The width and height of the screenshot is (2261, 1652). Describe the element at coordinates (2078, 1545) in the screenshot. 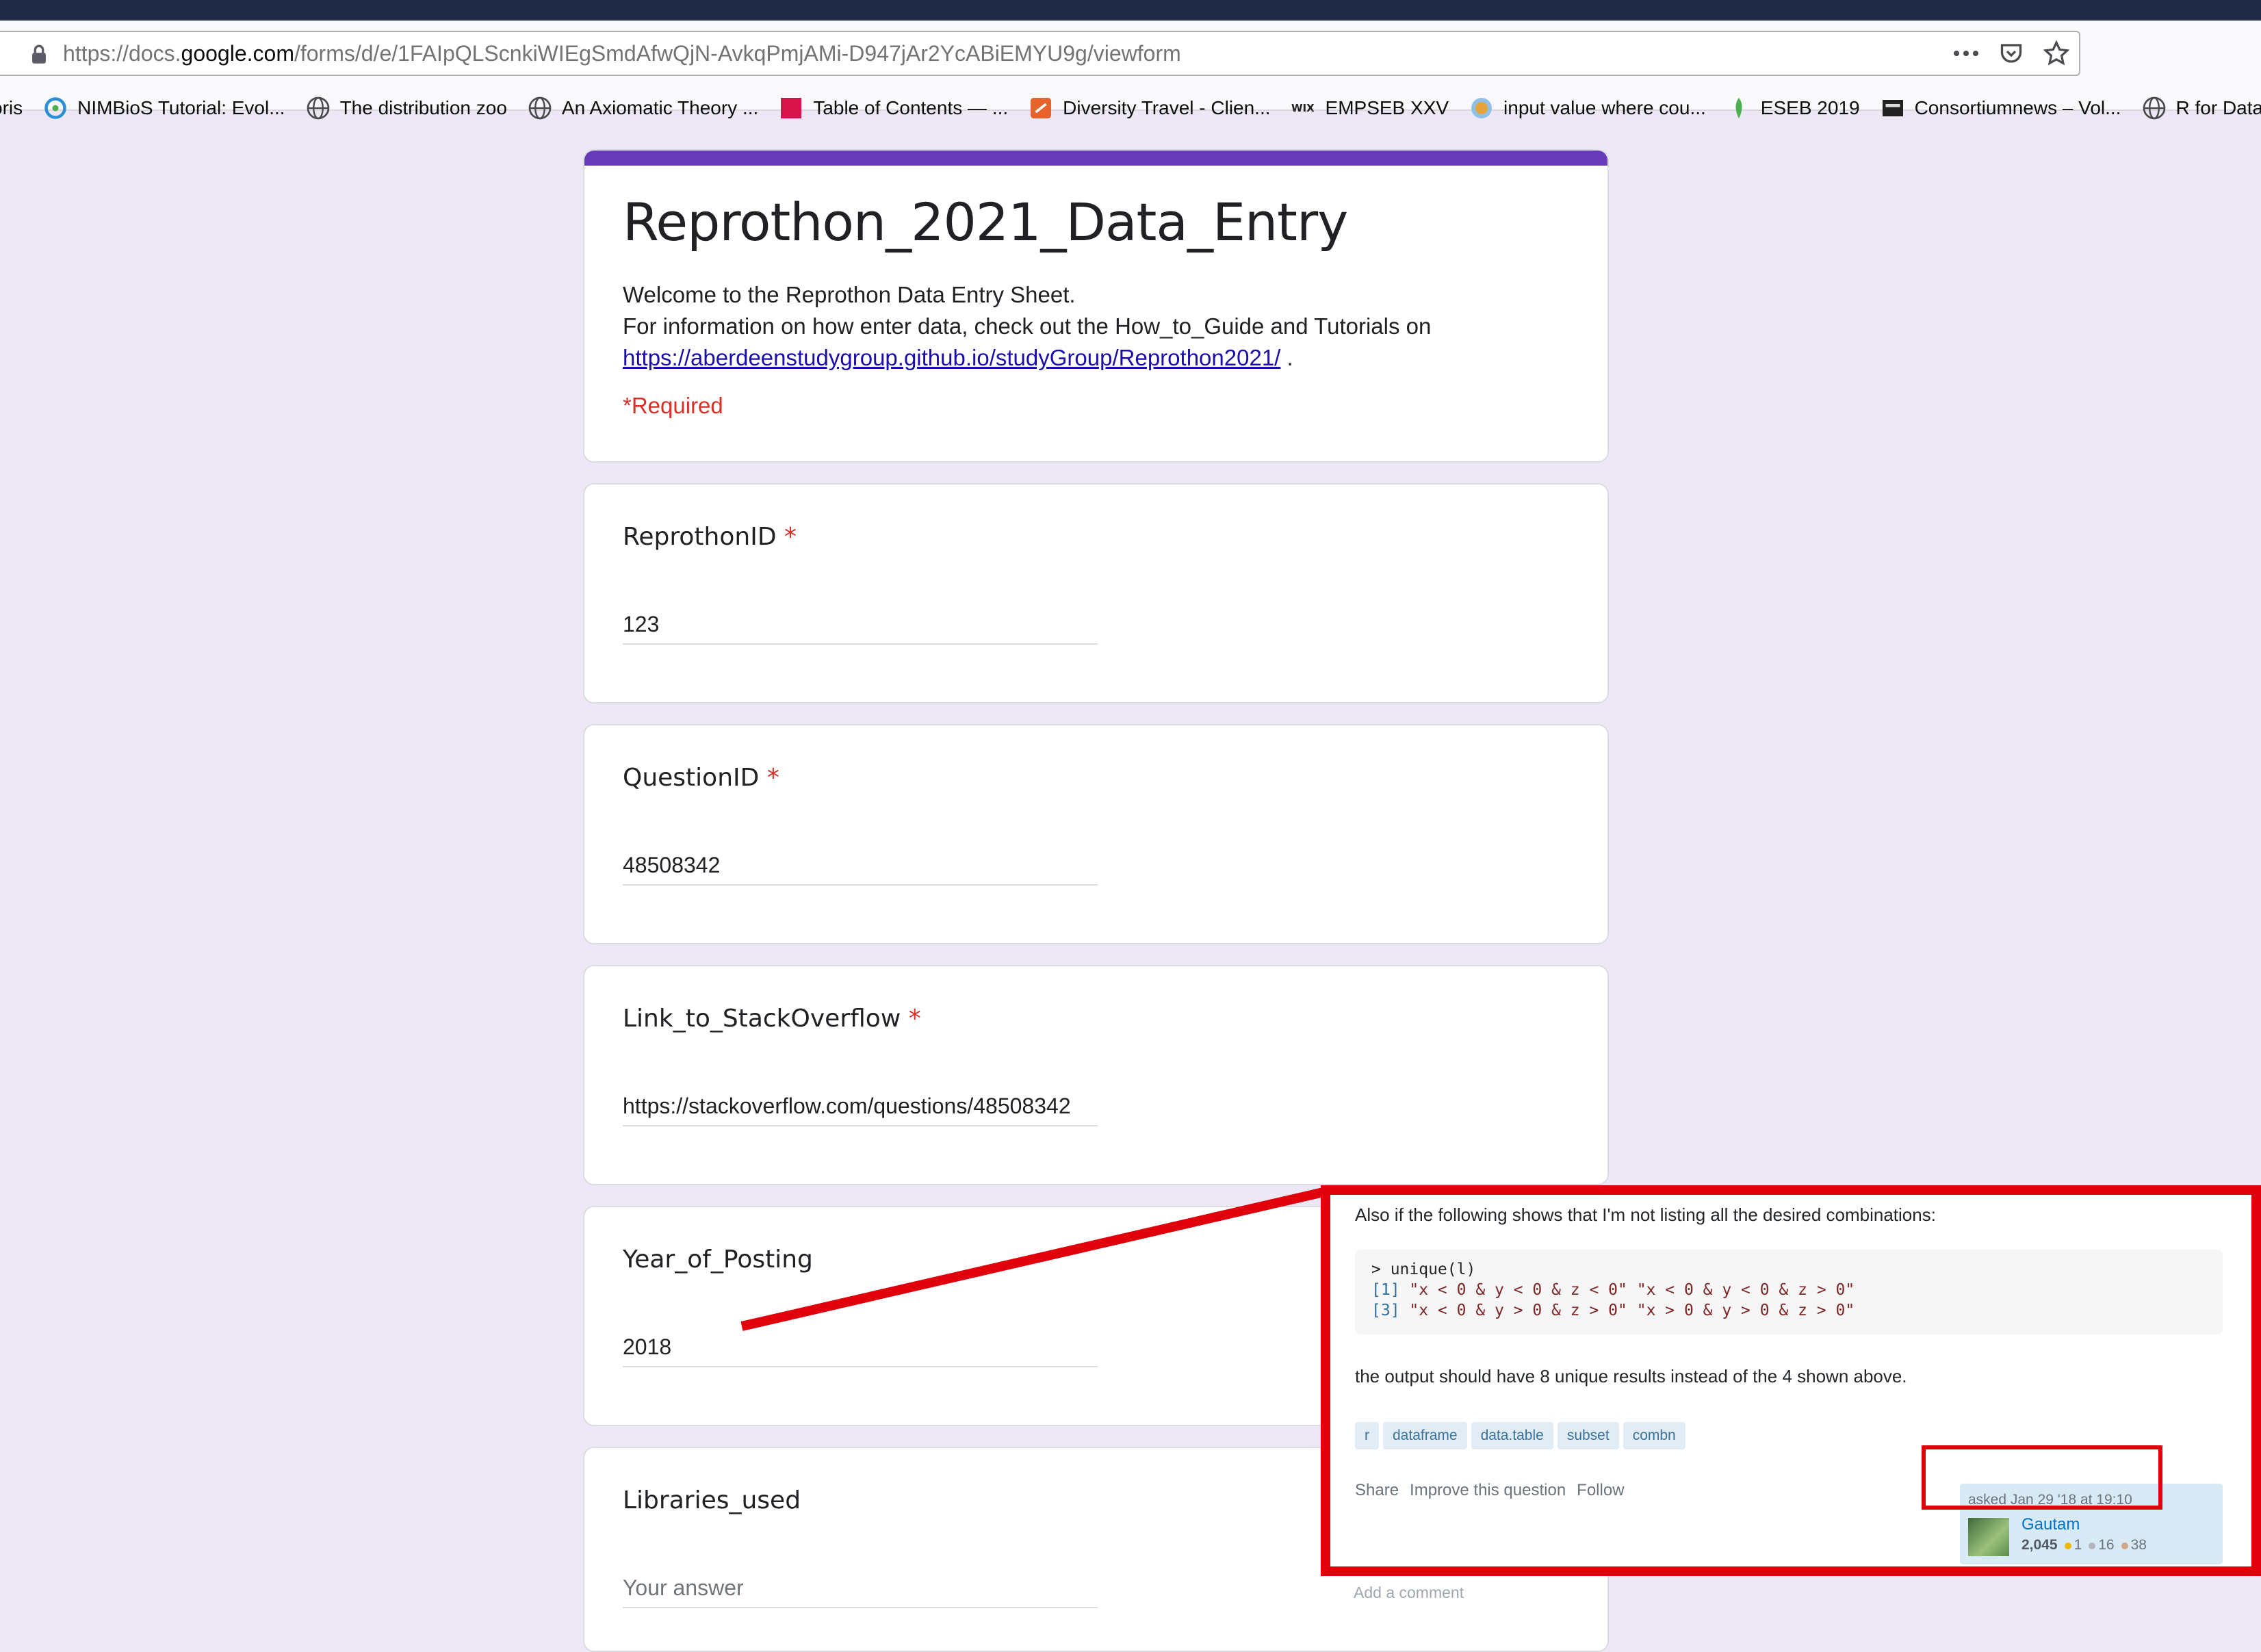

I see `gold-badge-count: 1` at that location.